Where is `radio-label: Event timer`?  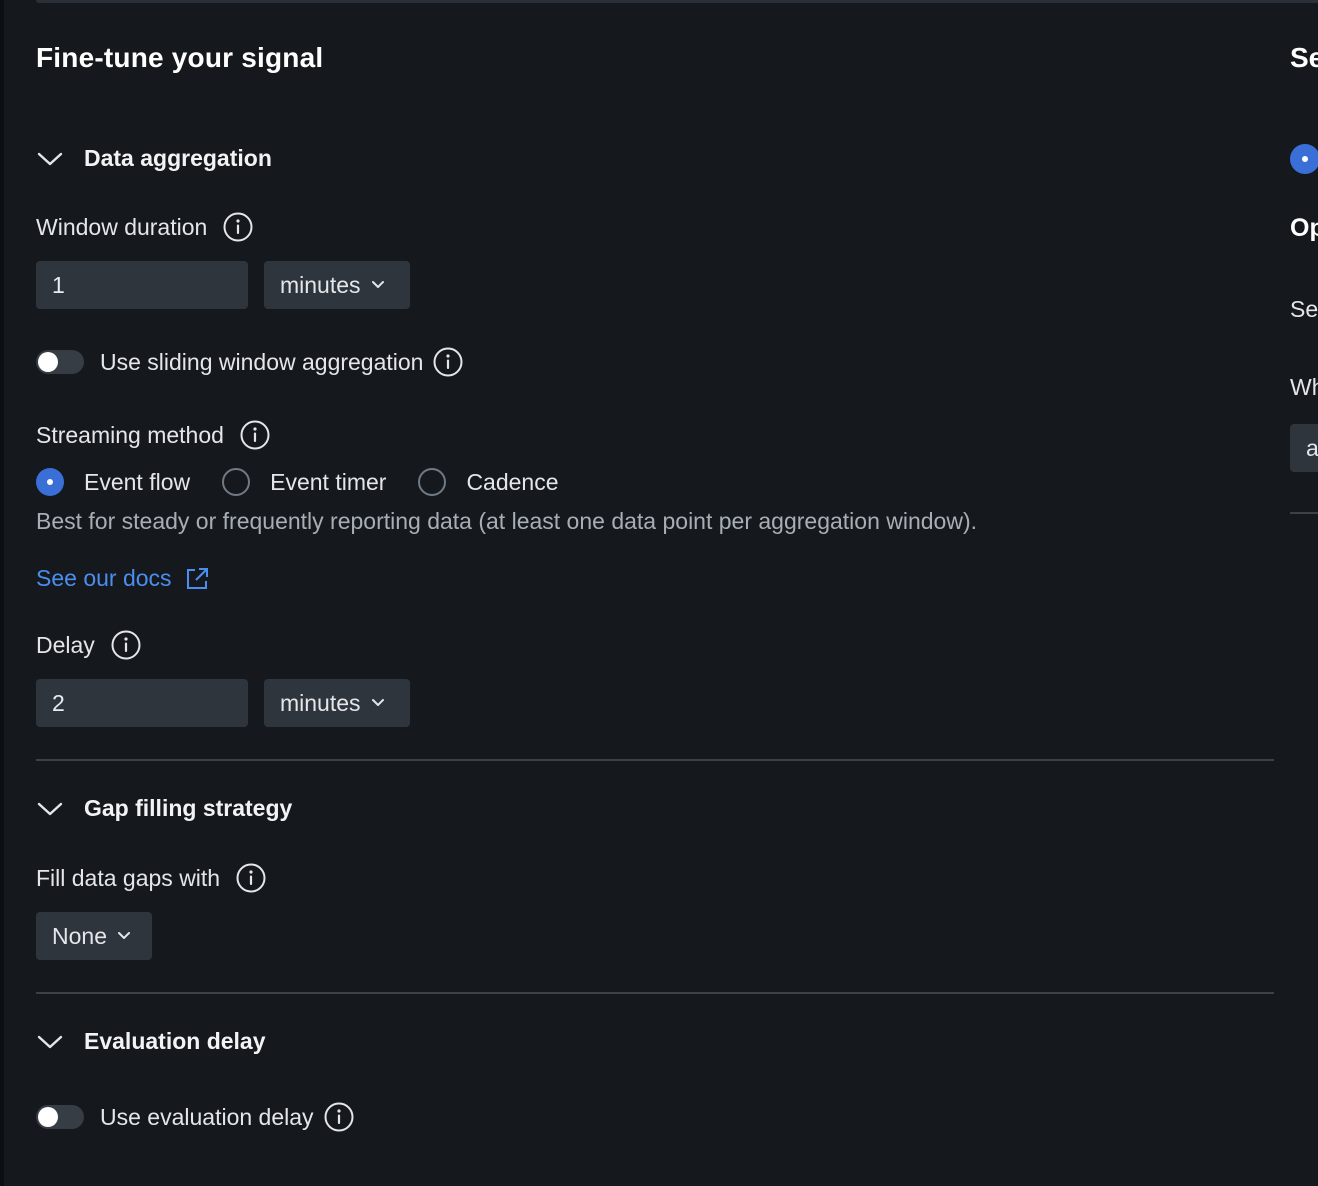 radio-label: Event timer is located at coordinates (328, 481).